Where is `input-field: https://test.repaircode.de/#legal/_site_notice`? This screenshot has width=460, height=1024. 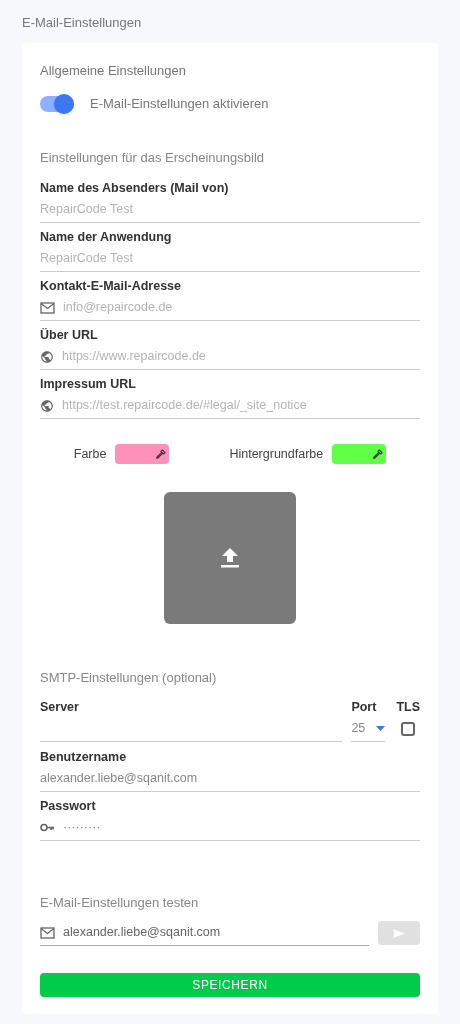
input-field: https://test.repaircode.de/#legal/_site_notice is located at coordinates (241, 405).